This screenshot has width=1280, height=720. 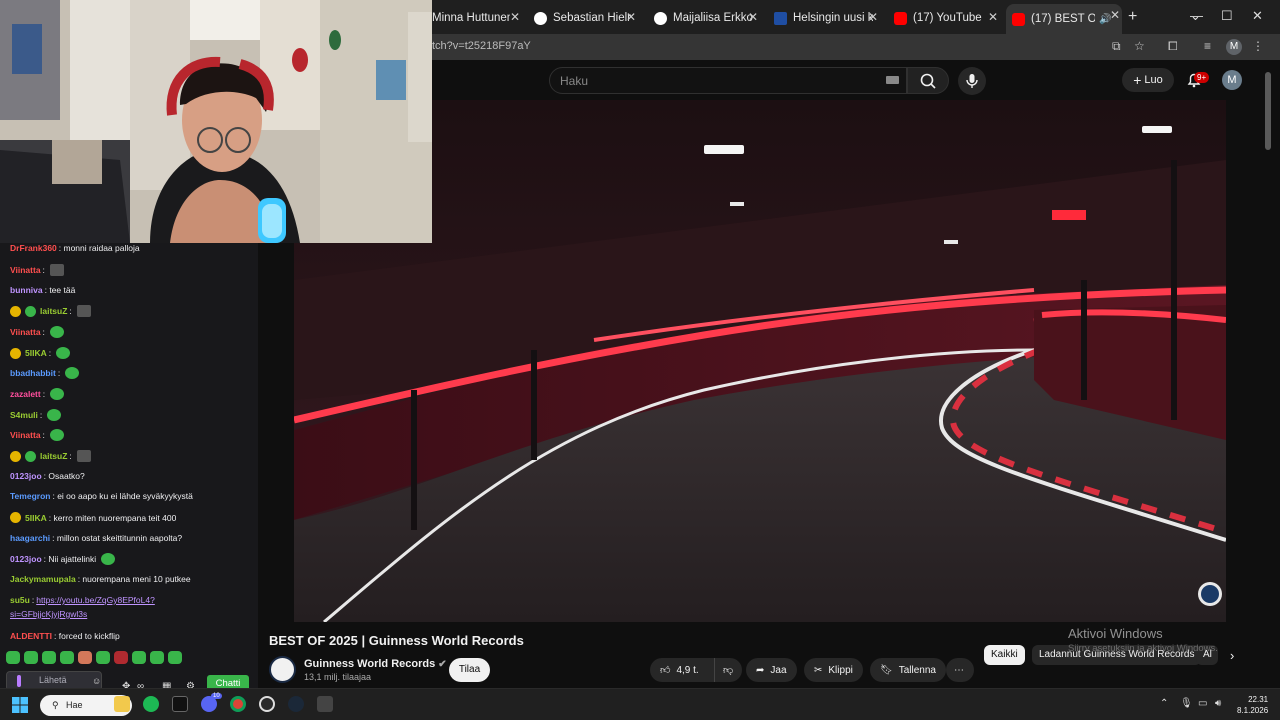 What do you see at coordinates (26, 290) in the screenshot?
I see `chat-username: bunniva` at bounding box center [26, 290].